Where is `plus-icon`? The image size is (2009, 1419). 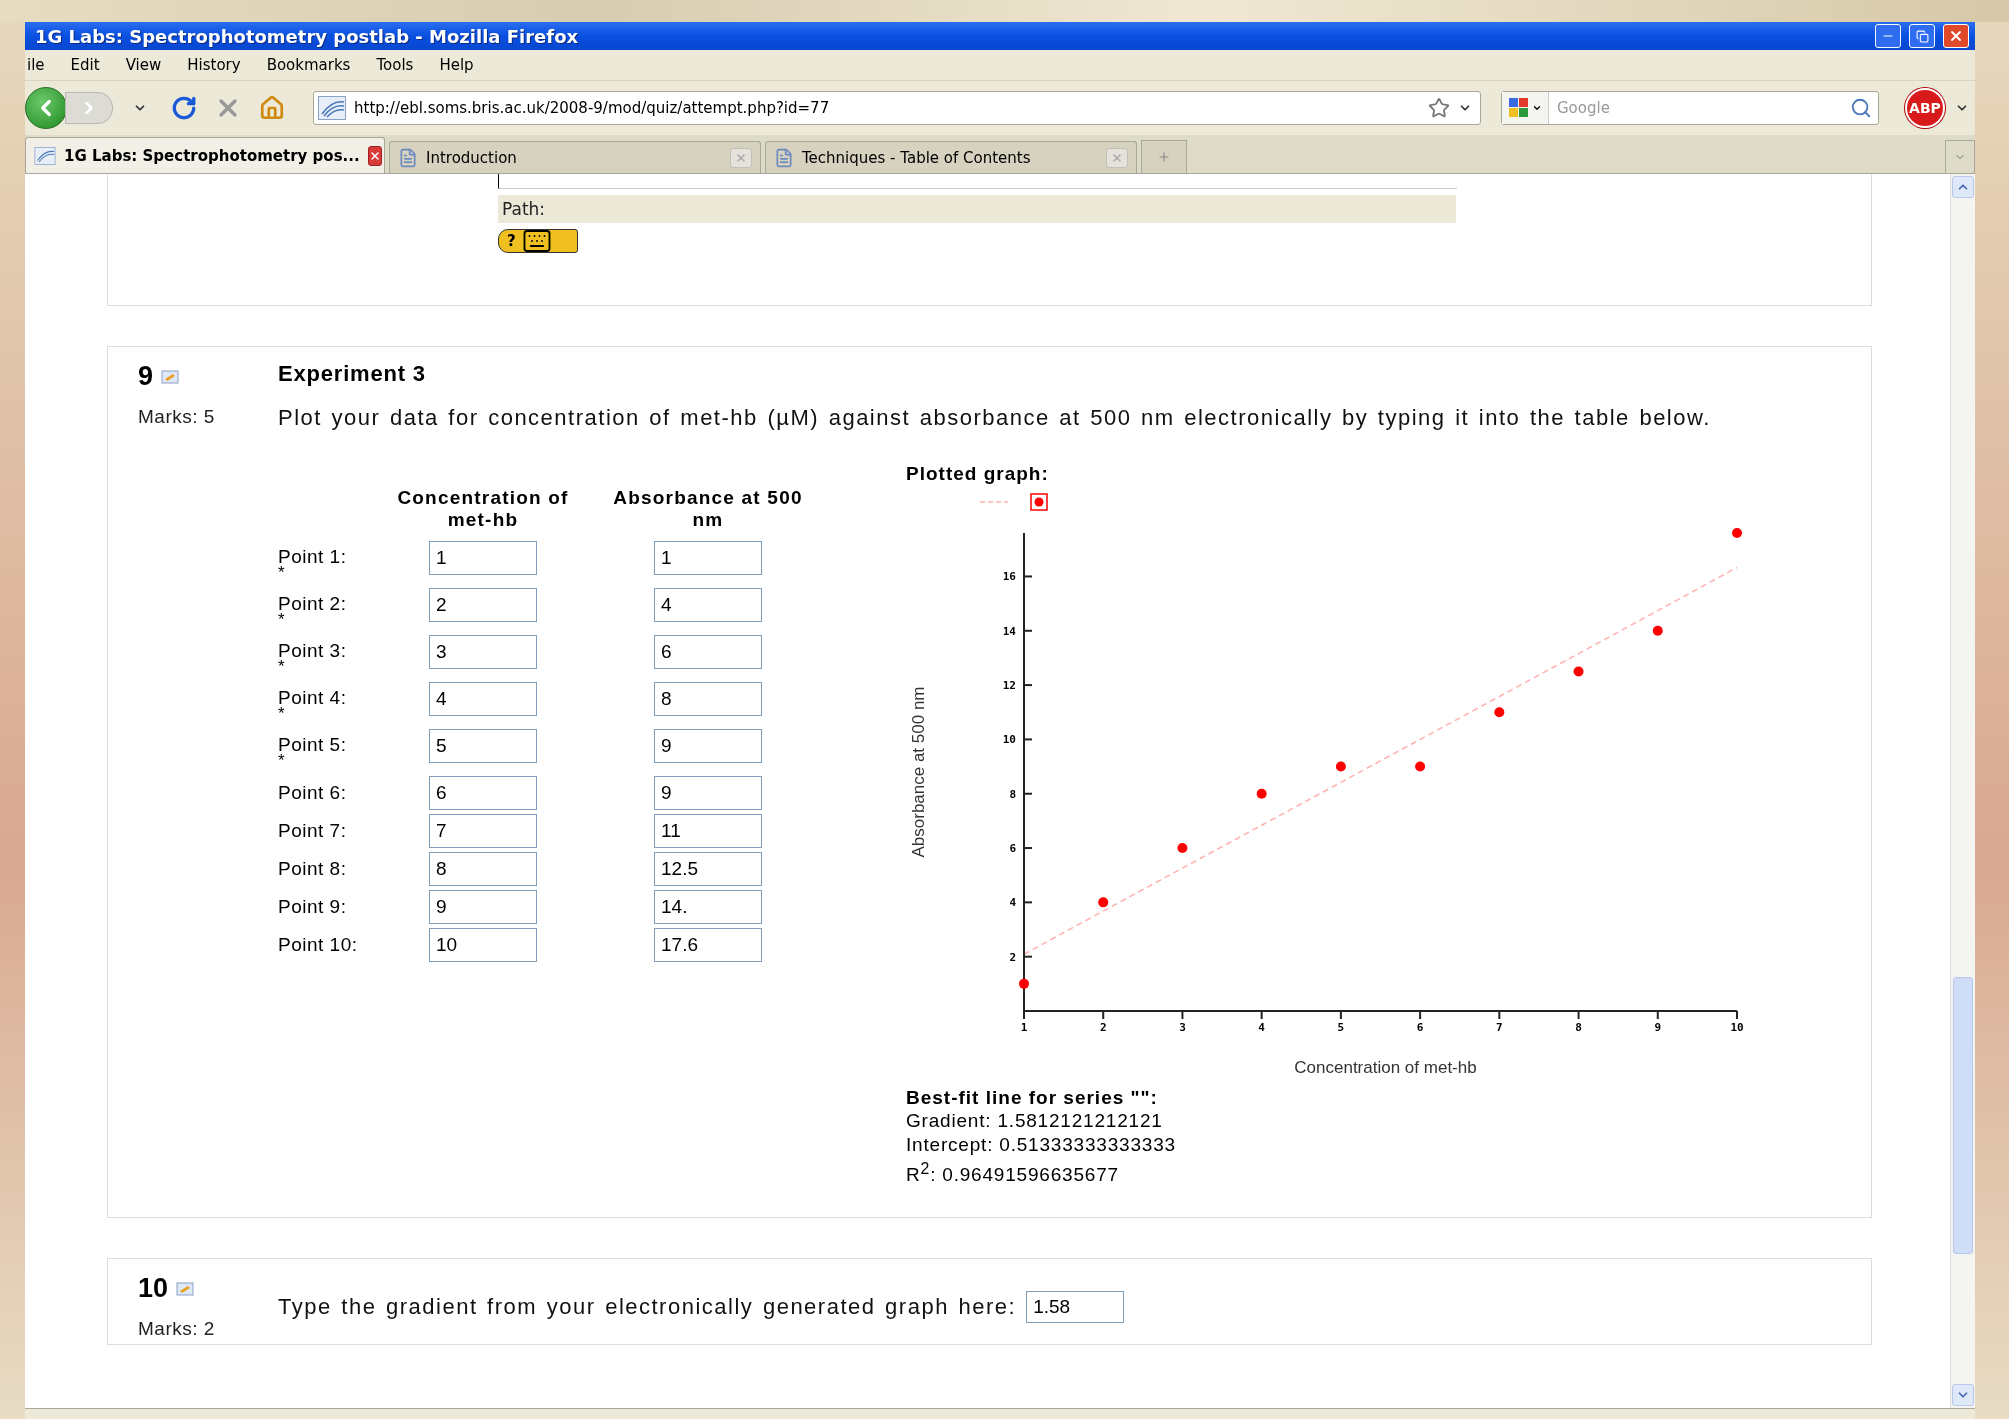
plus-icon is located at coordinates (1164, 157).